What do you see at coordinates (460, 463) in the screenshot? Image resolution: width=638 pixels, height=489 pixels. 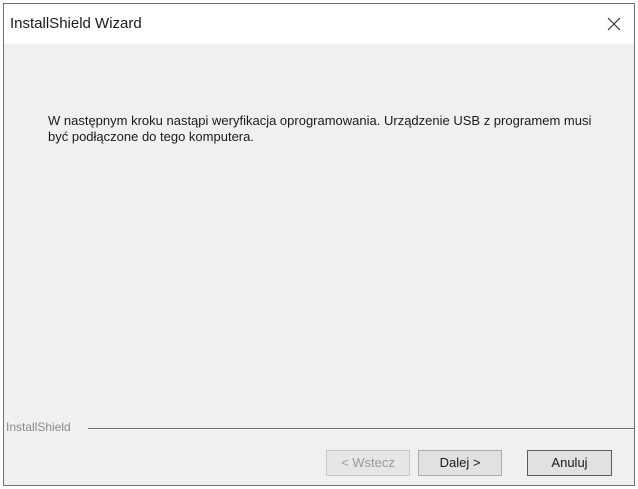 I see `next-button: Dalej >` at bounding box center [460, 463].